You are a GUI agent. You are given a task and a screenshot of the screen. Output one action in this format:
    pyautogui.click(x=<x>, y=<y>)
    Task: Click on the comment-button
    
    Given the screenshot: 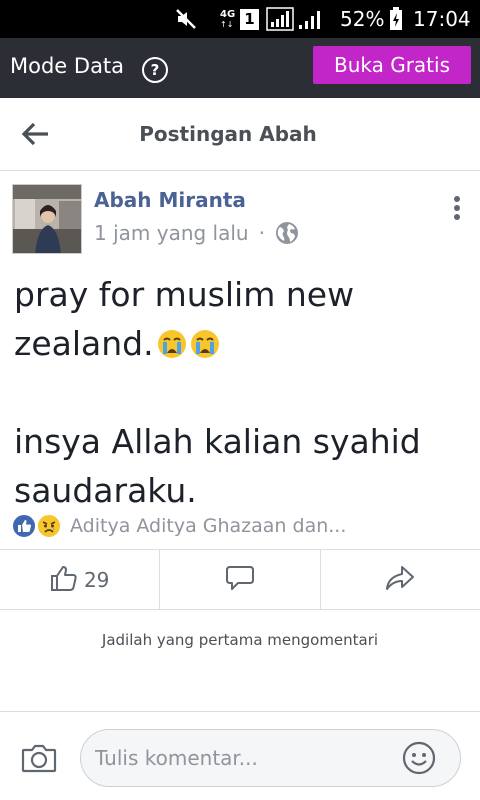 What is the action you would take?
    pyautogui.click(x=240, y=579)
    